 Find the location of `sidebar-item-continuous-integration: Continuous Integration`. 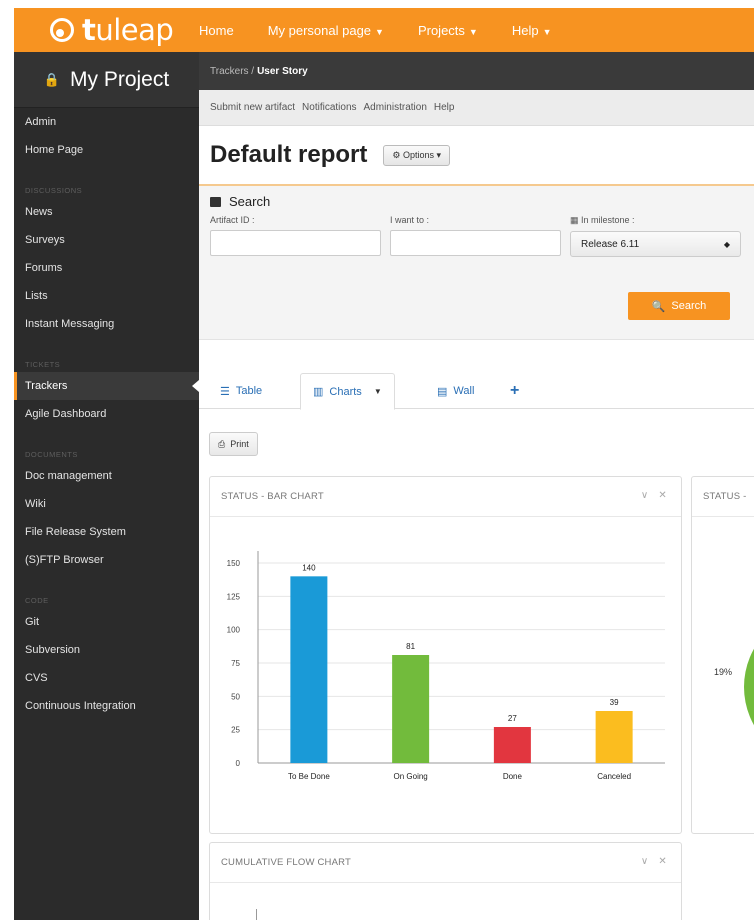

sidebar-item-continuous-integration: Continuous Integration is located at coordinates (106, 706).